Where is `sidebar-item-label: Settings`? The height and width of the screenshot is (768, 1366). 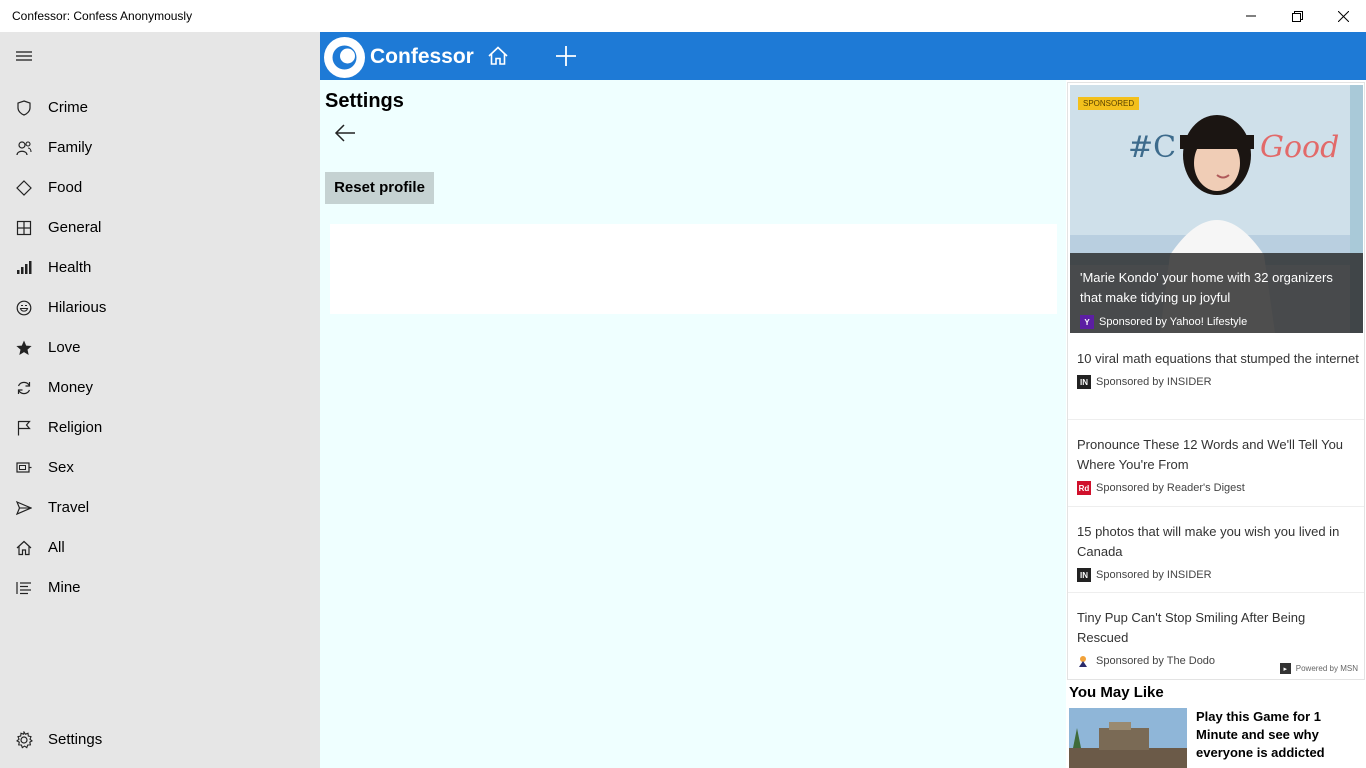
sidebar-item-label: Settings is located at coordinates (75, 739).